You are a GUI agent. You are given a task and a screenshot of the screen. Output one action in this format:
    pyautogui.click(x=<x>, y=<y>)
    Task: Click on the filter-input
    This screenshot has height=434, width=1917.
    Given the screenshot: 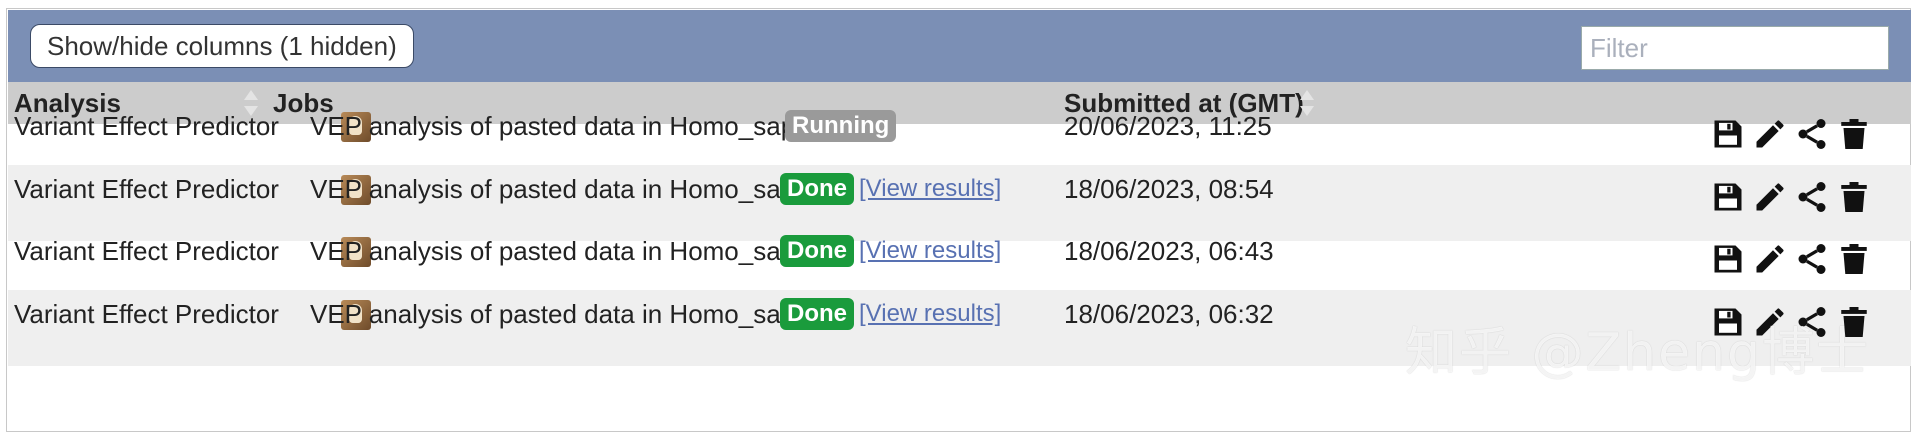 What is the action you would take?
    pyautogui.click(x=1735, y=48)
    